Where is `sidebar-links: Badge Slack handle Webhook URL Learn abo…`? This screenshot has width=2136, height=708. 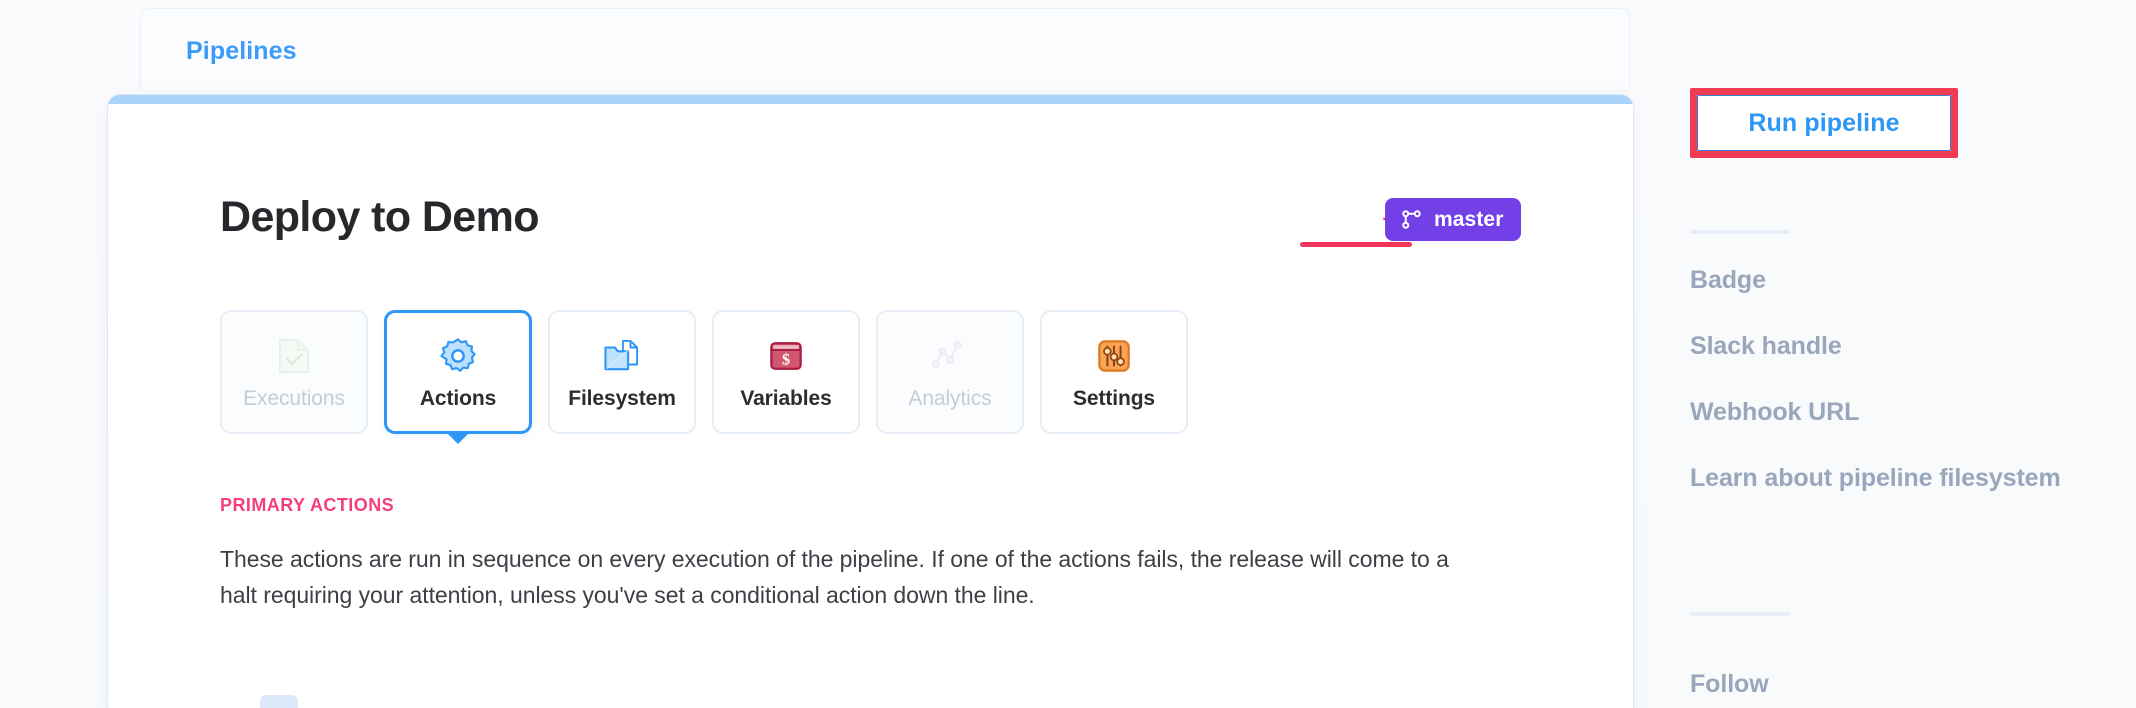 sidebar-links: Badge Slack handle Webhook URL Learn abo… is located at coordinates (1910, 400).